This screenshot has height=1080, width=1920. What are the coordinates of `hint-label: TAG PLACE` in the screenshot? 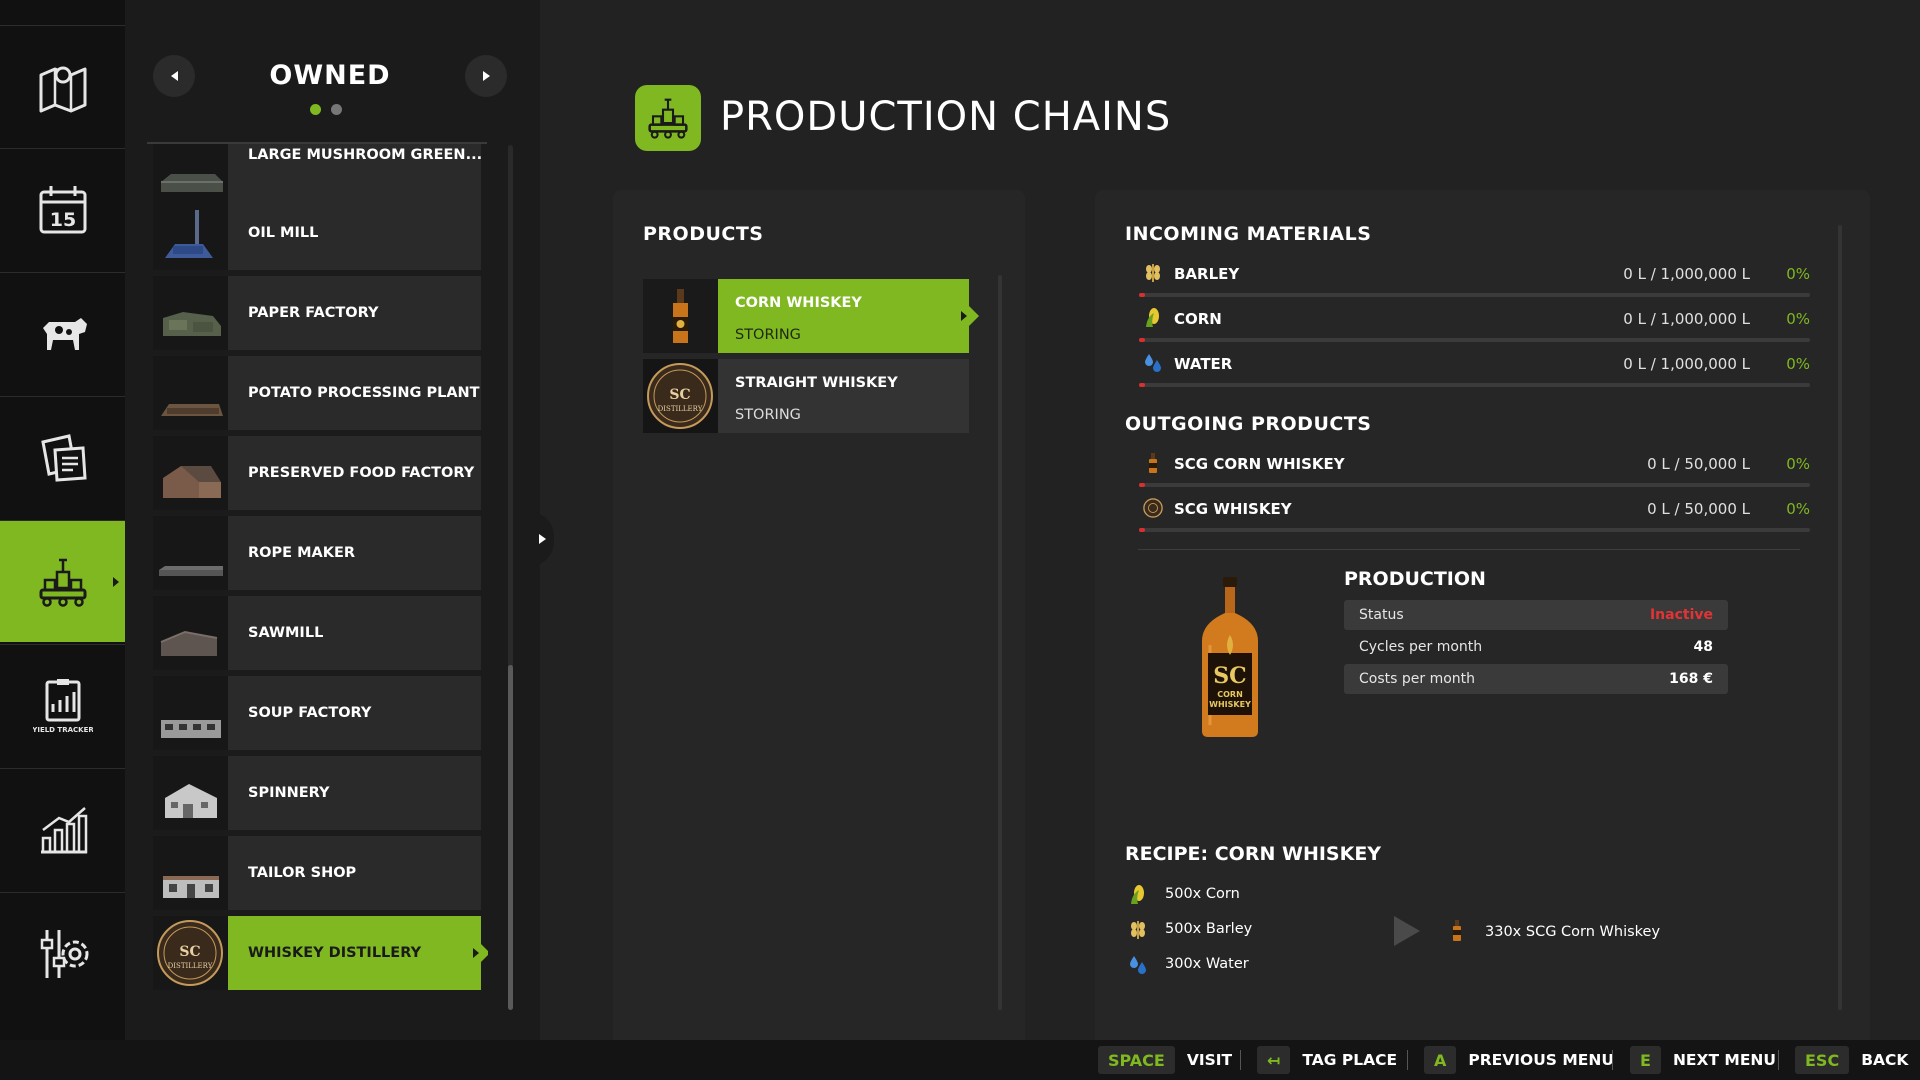 It's located at (1350, 1060).